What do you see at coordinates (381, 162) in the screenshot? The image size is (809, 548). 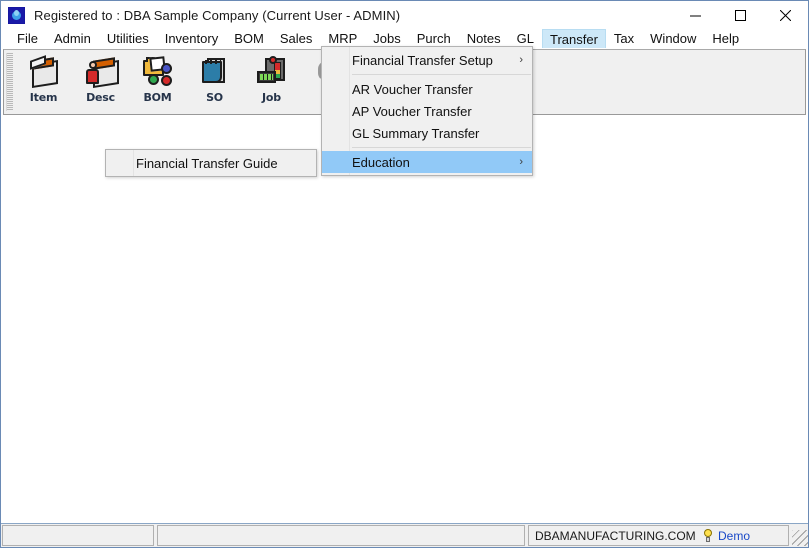 I see `menu-option-label: Education` at bounding box center [381, 162].